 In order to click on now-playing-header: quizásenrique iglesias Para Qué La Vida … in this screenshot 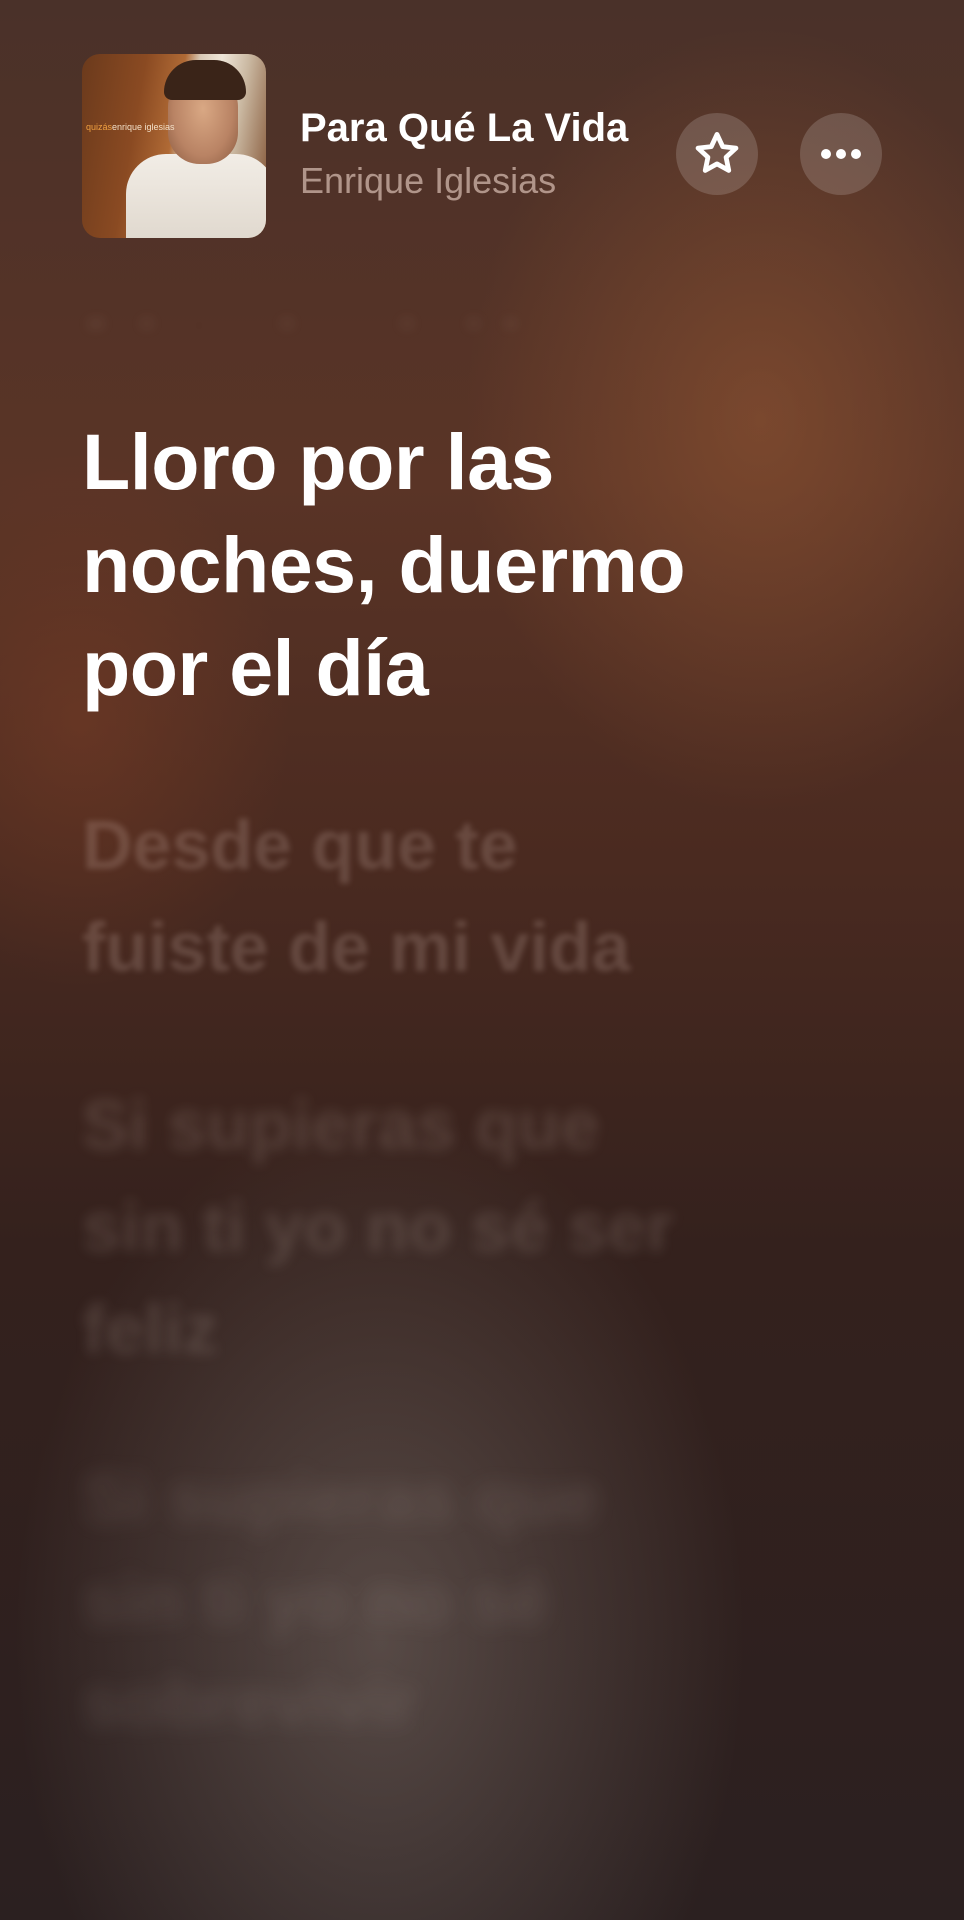, I will do `click(482, 125)`.